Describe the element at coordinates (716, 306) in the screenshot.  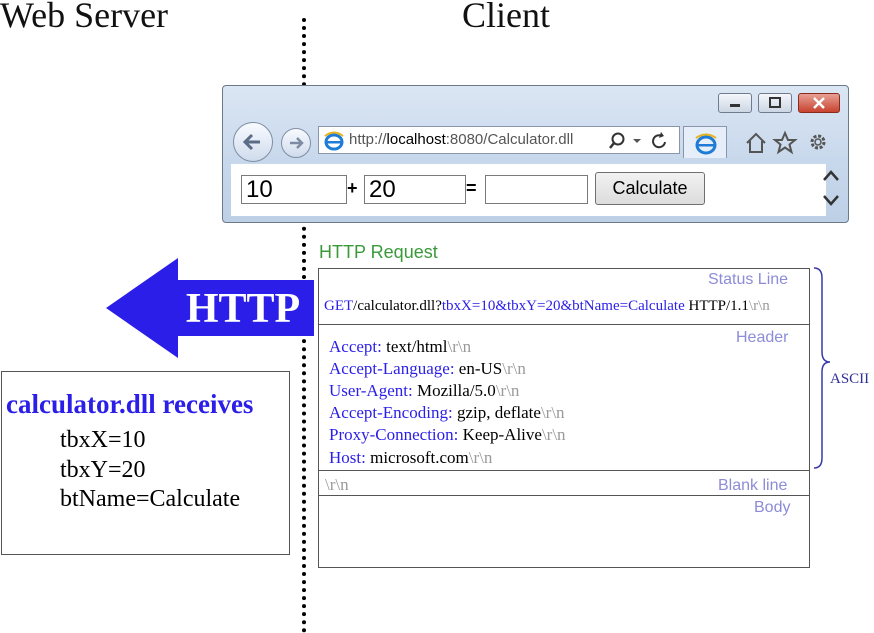
I see `status-version: HTTP/1.1` at that location.